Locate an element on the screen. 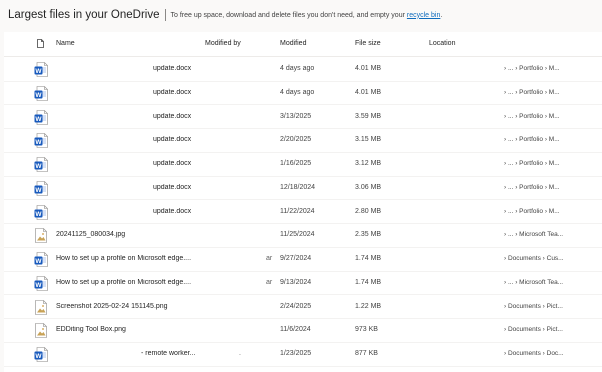 This screenshot has width=602, height=372. file-size: 1.22 MB is located at coordinates (368, 306).